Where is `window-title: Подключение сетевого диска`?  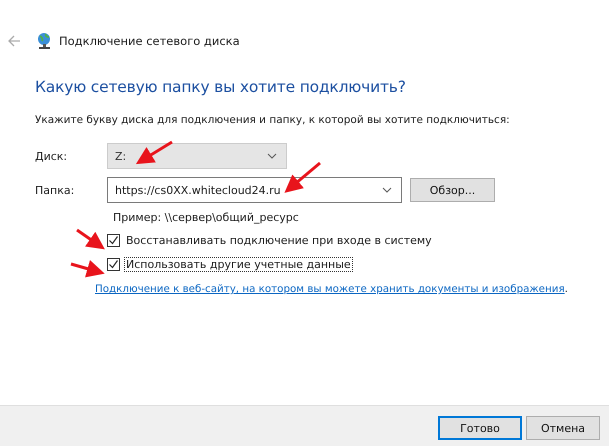 window-title: Подключение сетевого диска is located at coordinates (149, 41).